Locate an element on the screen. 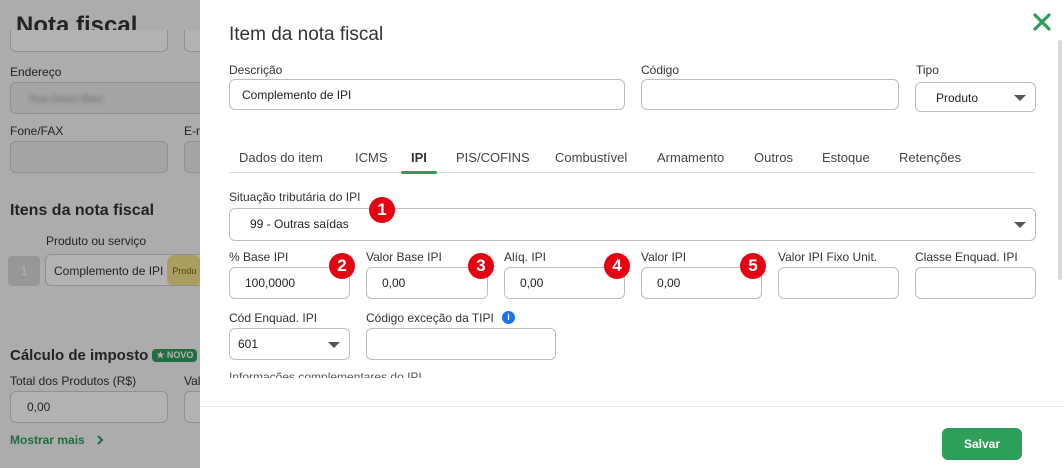  base-ipi-value: 100,0000 is located at coordinates (270, 283).